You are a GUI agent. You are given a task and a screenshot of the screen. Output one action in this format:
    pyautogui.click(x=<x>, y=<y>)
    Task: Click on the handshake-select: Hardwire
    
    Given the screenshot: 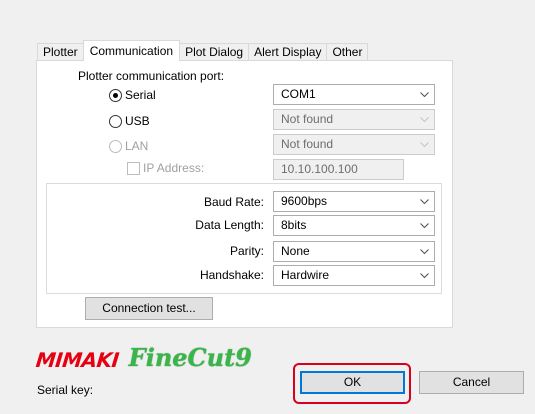 What is the action you would take?
    pyautogui.click(x=354, y=275)
    